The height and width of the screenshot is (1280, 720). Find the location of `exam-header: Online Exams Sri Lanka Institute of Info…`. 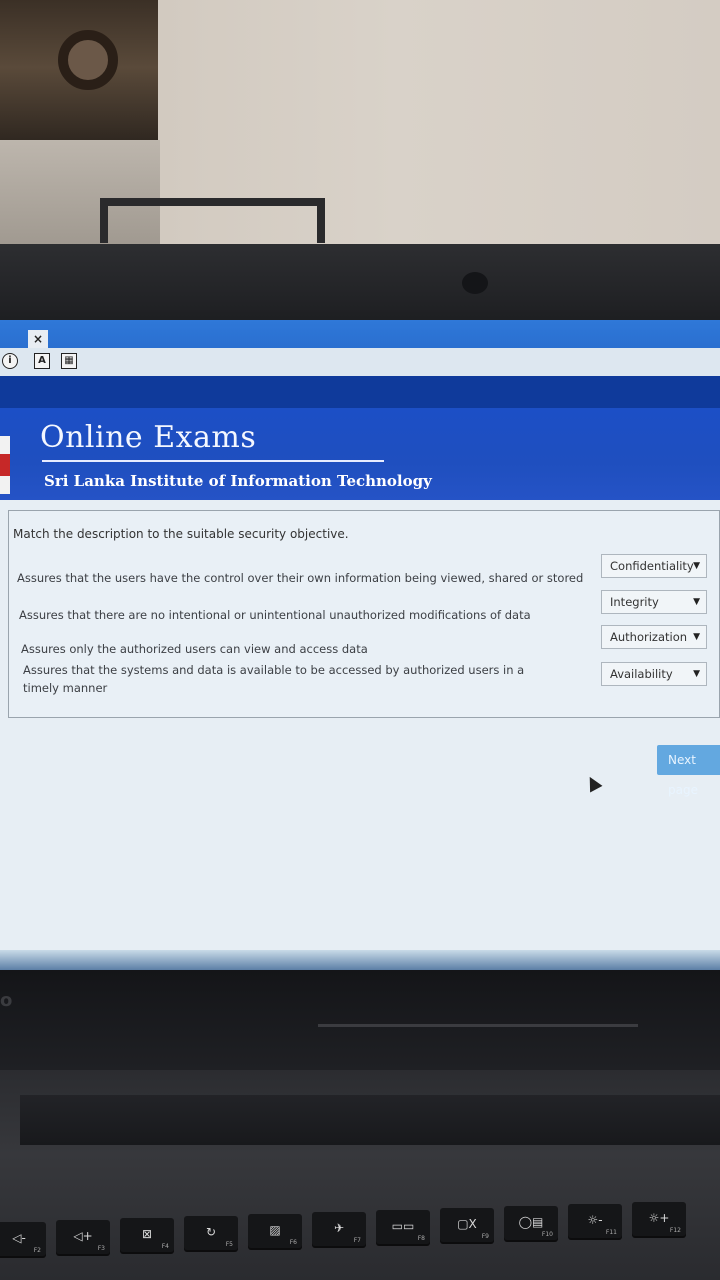

exam-header: Online Exams Sri Lanka Institute of Info… is located at coordinates (360, 454).